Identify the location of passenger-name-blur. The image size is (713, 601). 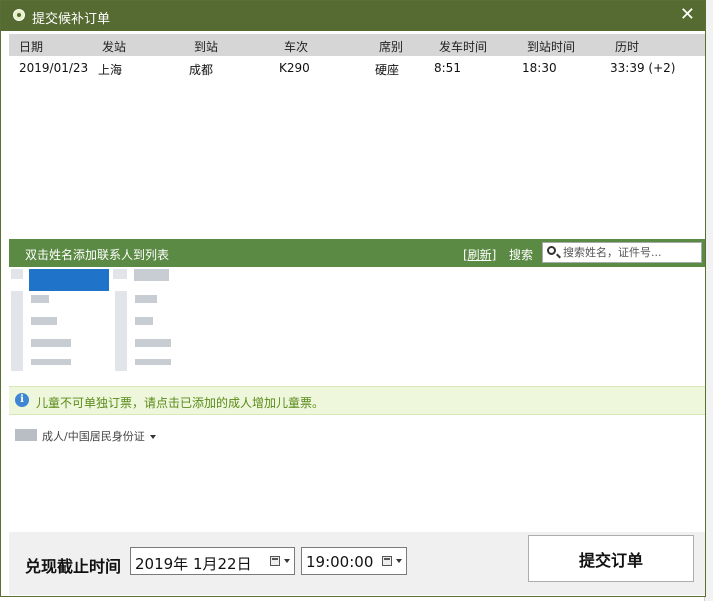
(26, 435).